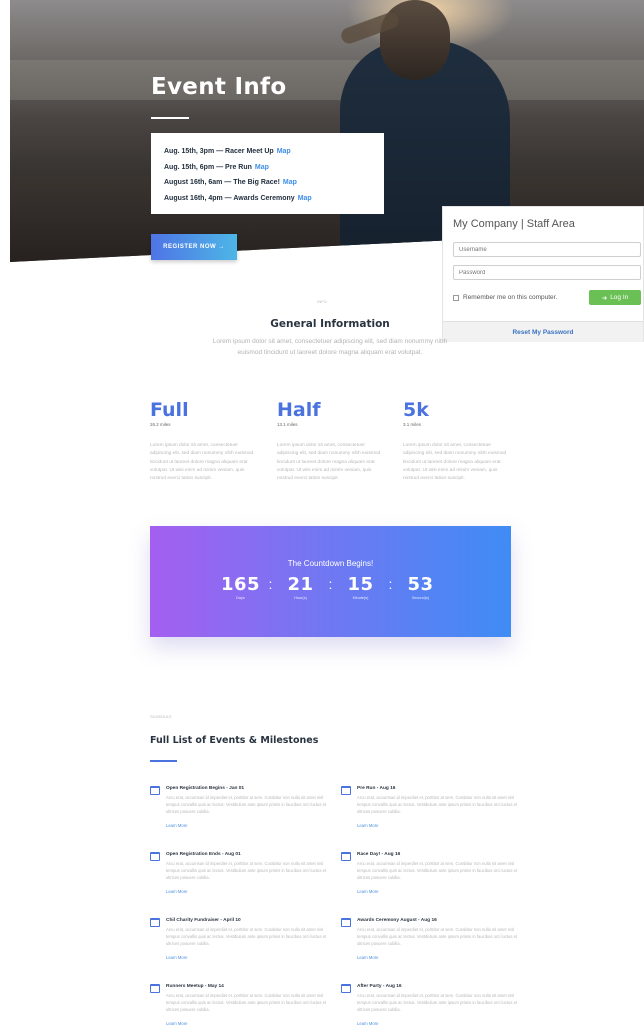 The height and width of the screenshot is (1032, 644). I want to click on event-title: After Party - Aug 16, so click(379, 986).